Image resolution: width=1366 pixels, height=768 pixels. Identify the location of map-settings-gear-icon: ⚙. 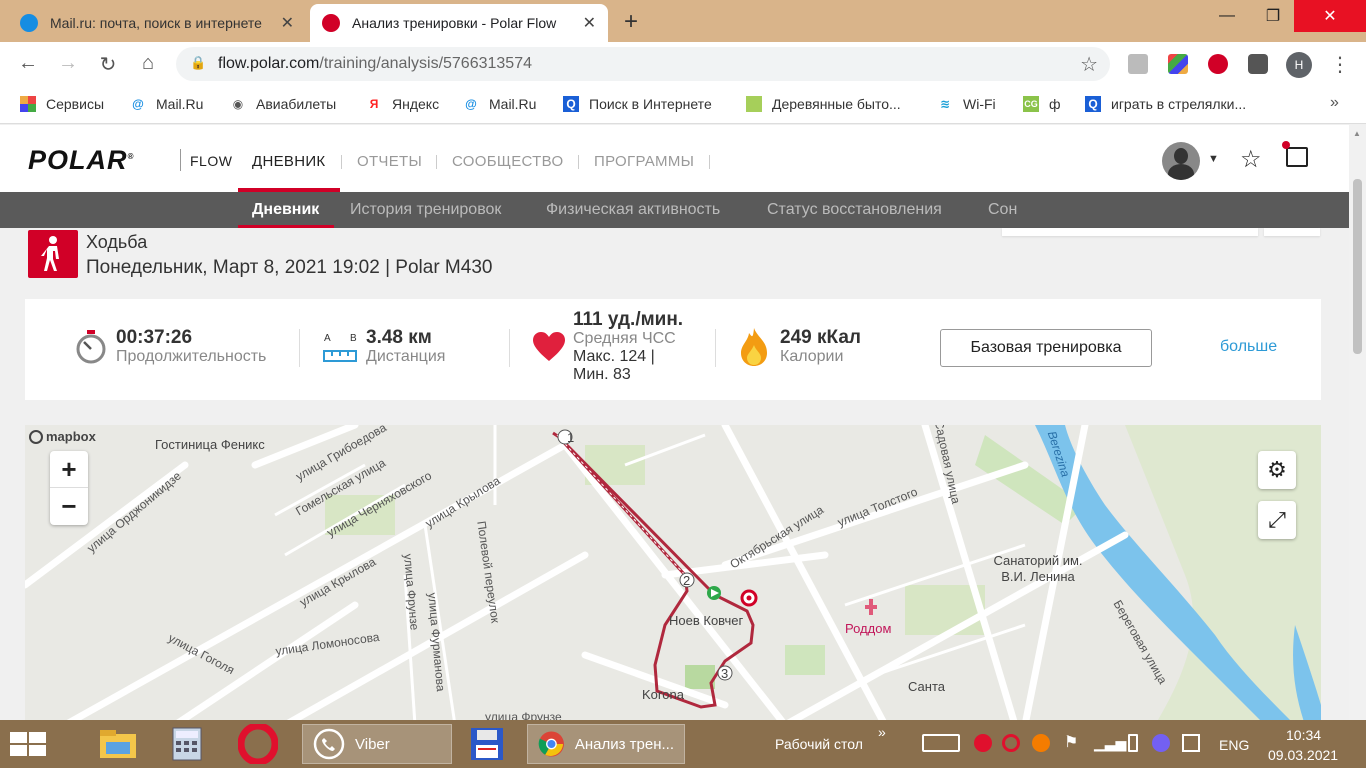
(1277, 470).